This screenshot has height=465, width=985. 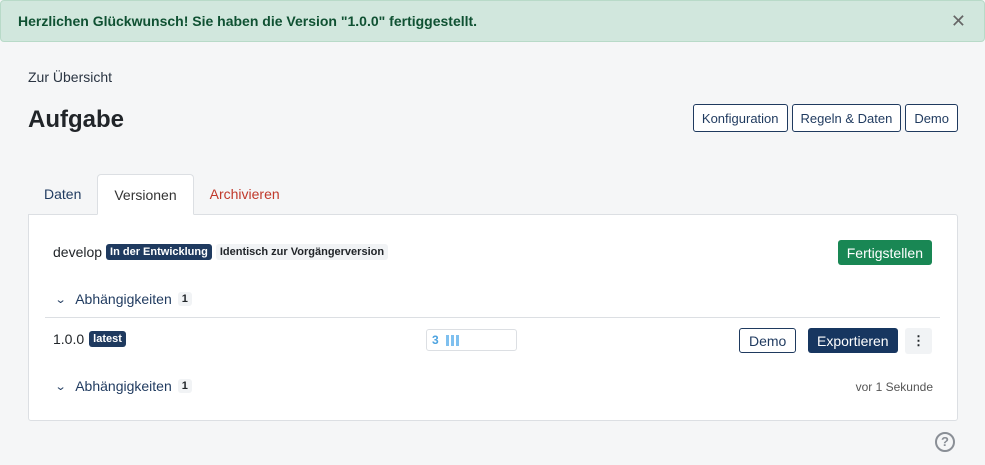 I want to click on finish-button: Fertigstellen, so click(x=884, y=252).